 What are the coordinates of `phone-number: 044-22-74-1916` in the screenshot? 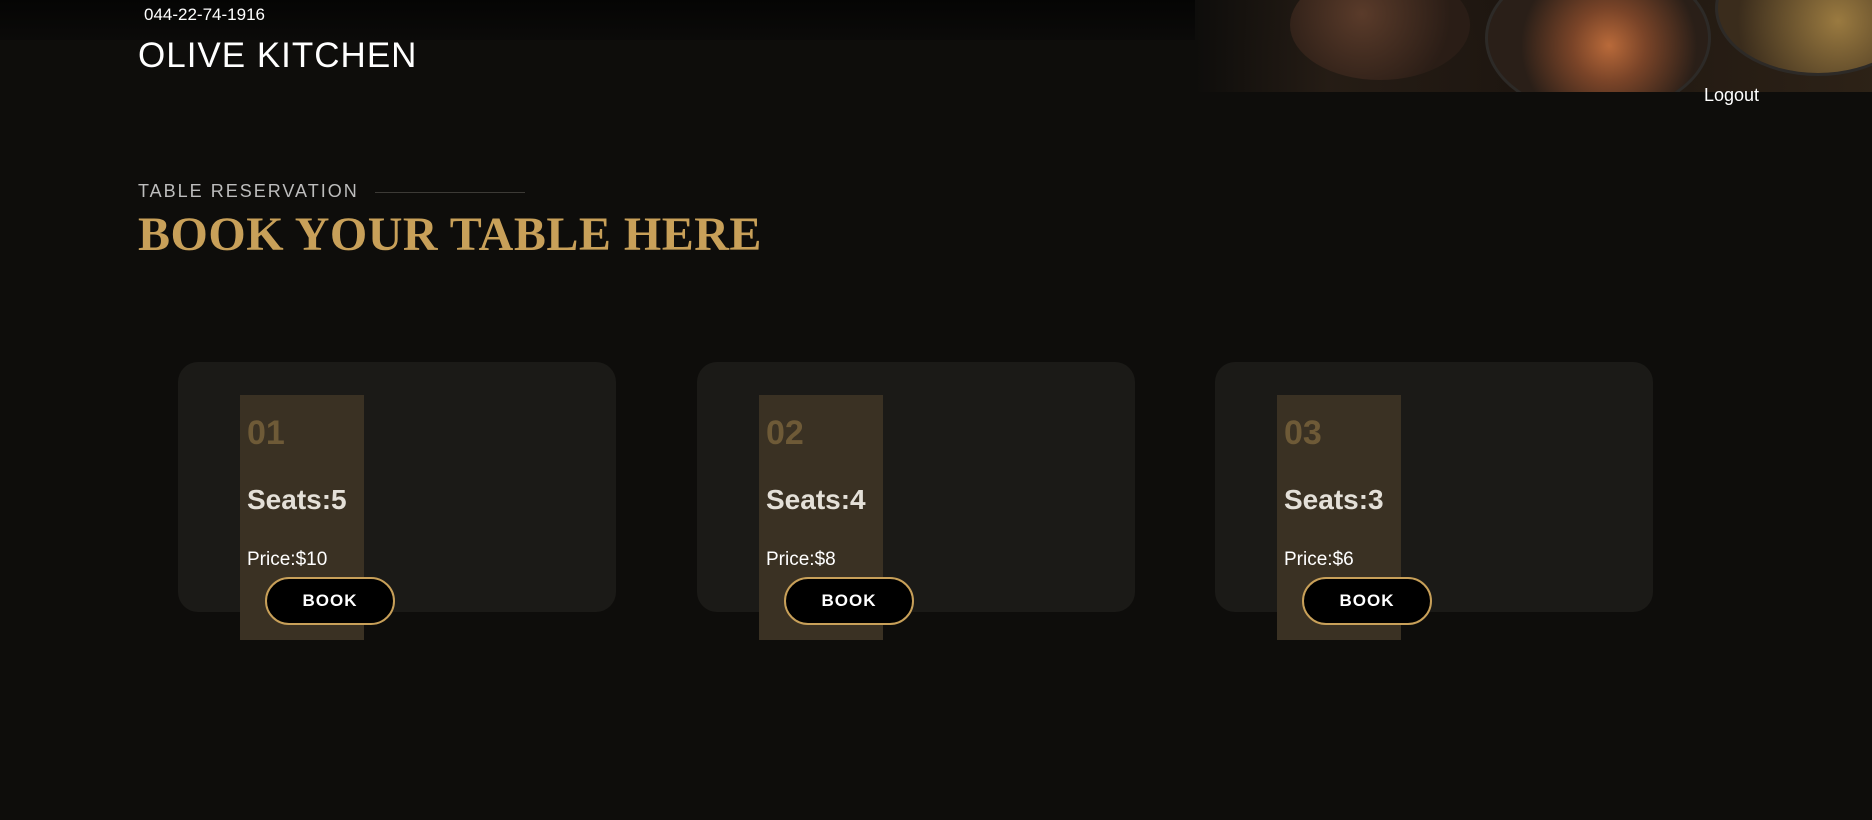 It's located at (204, 14).